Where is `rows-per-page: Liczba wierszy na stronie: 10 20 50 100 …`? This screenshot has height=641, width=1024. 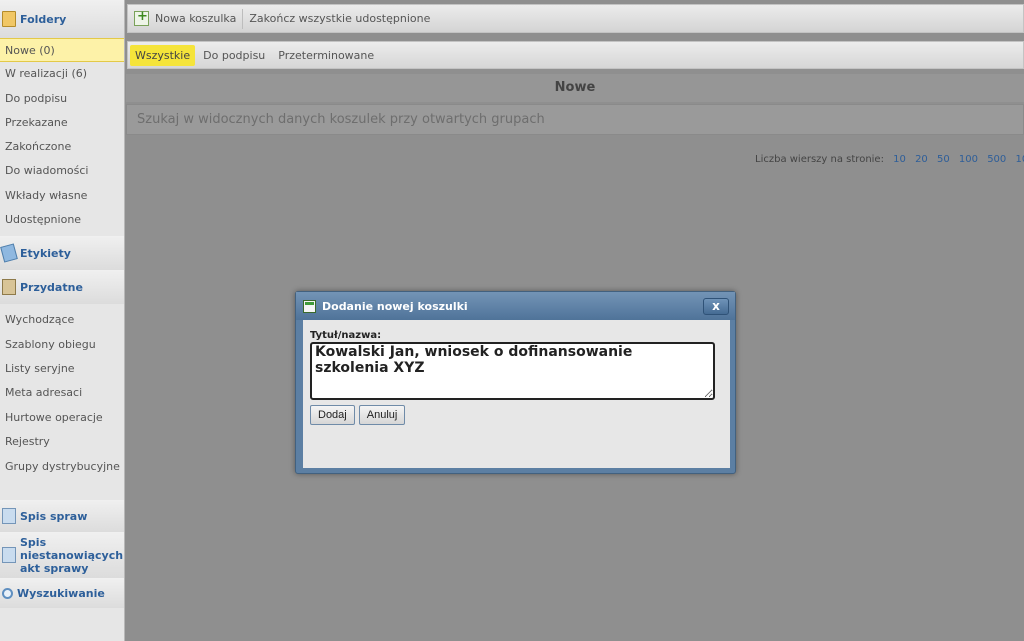
rows-per-page: Liczba wierszy na stronie: 10 20 50 100 … is located at coordinates (889, 159).